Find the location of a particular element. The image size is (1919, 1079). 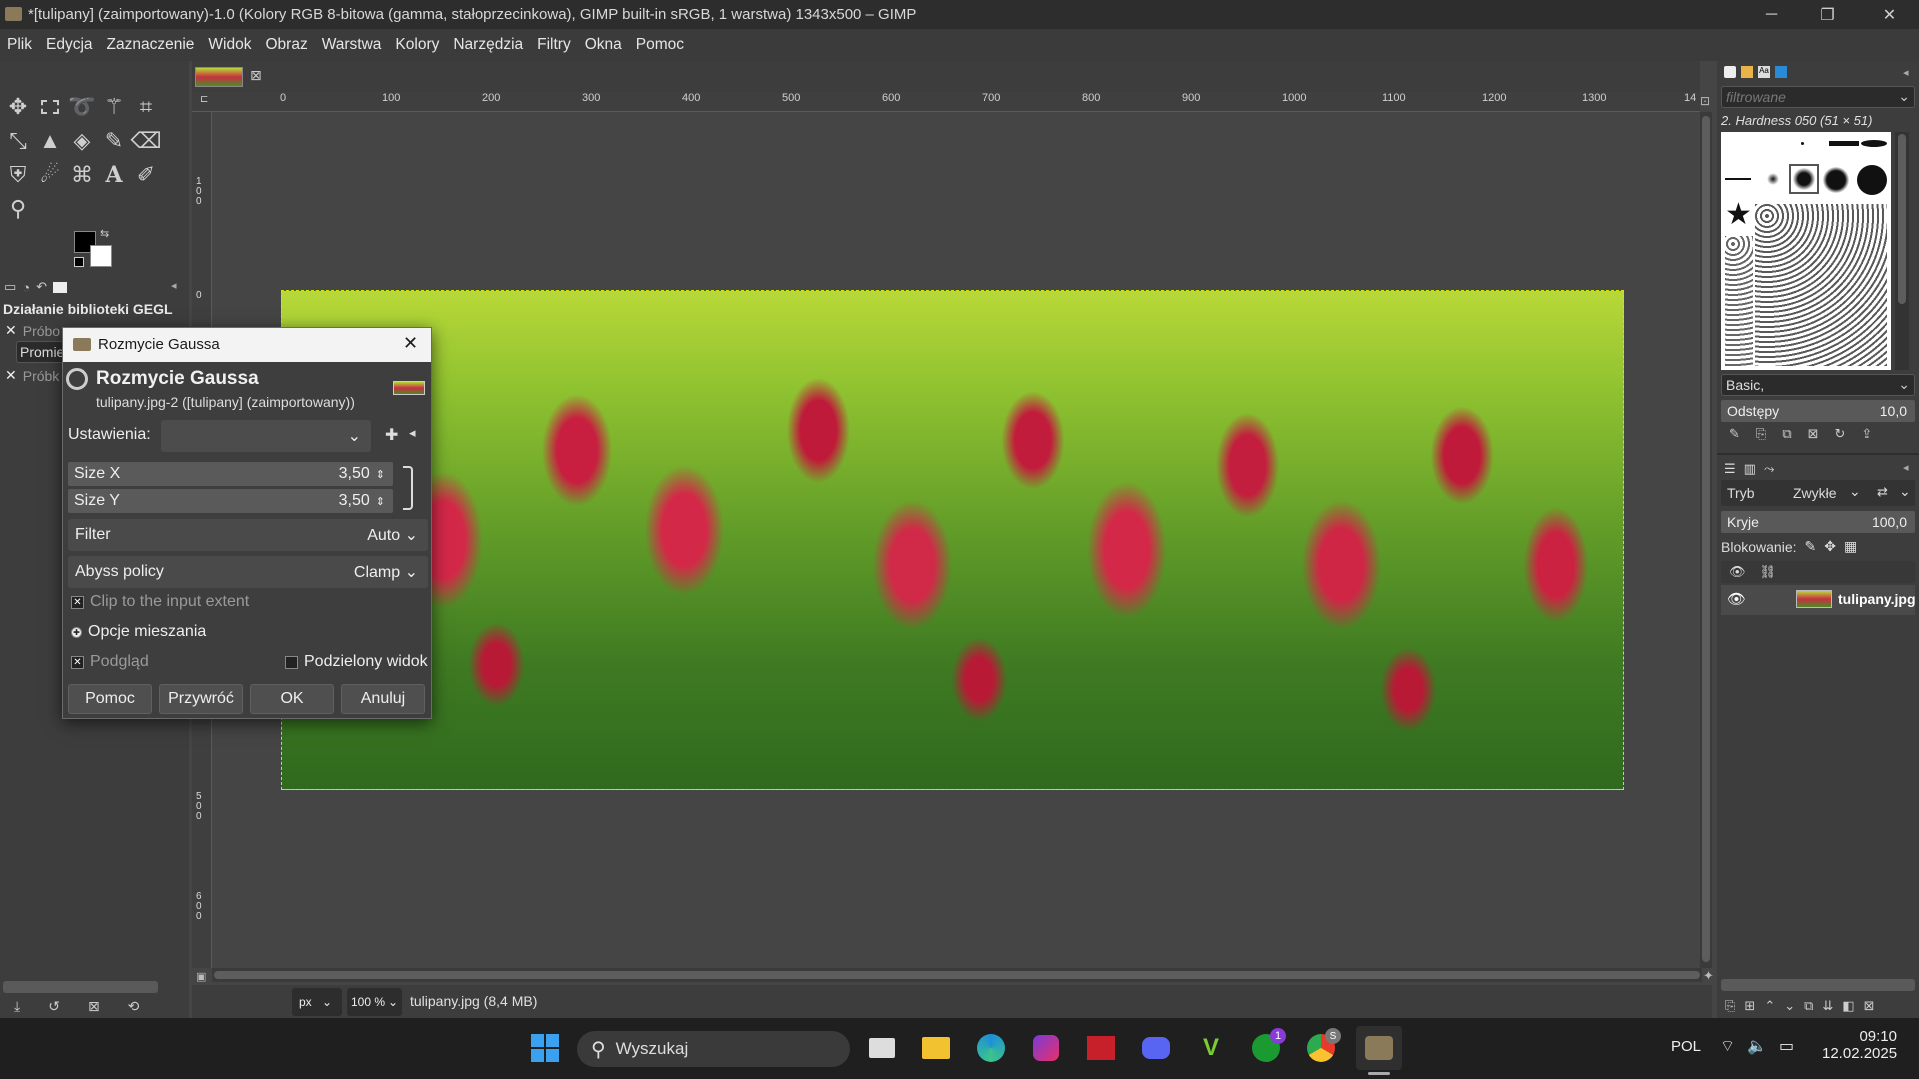

zoom-follow-icon: ⊡ is located at coordinates (1705, 101).